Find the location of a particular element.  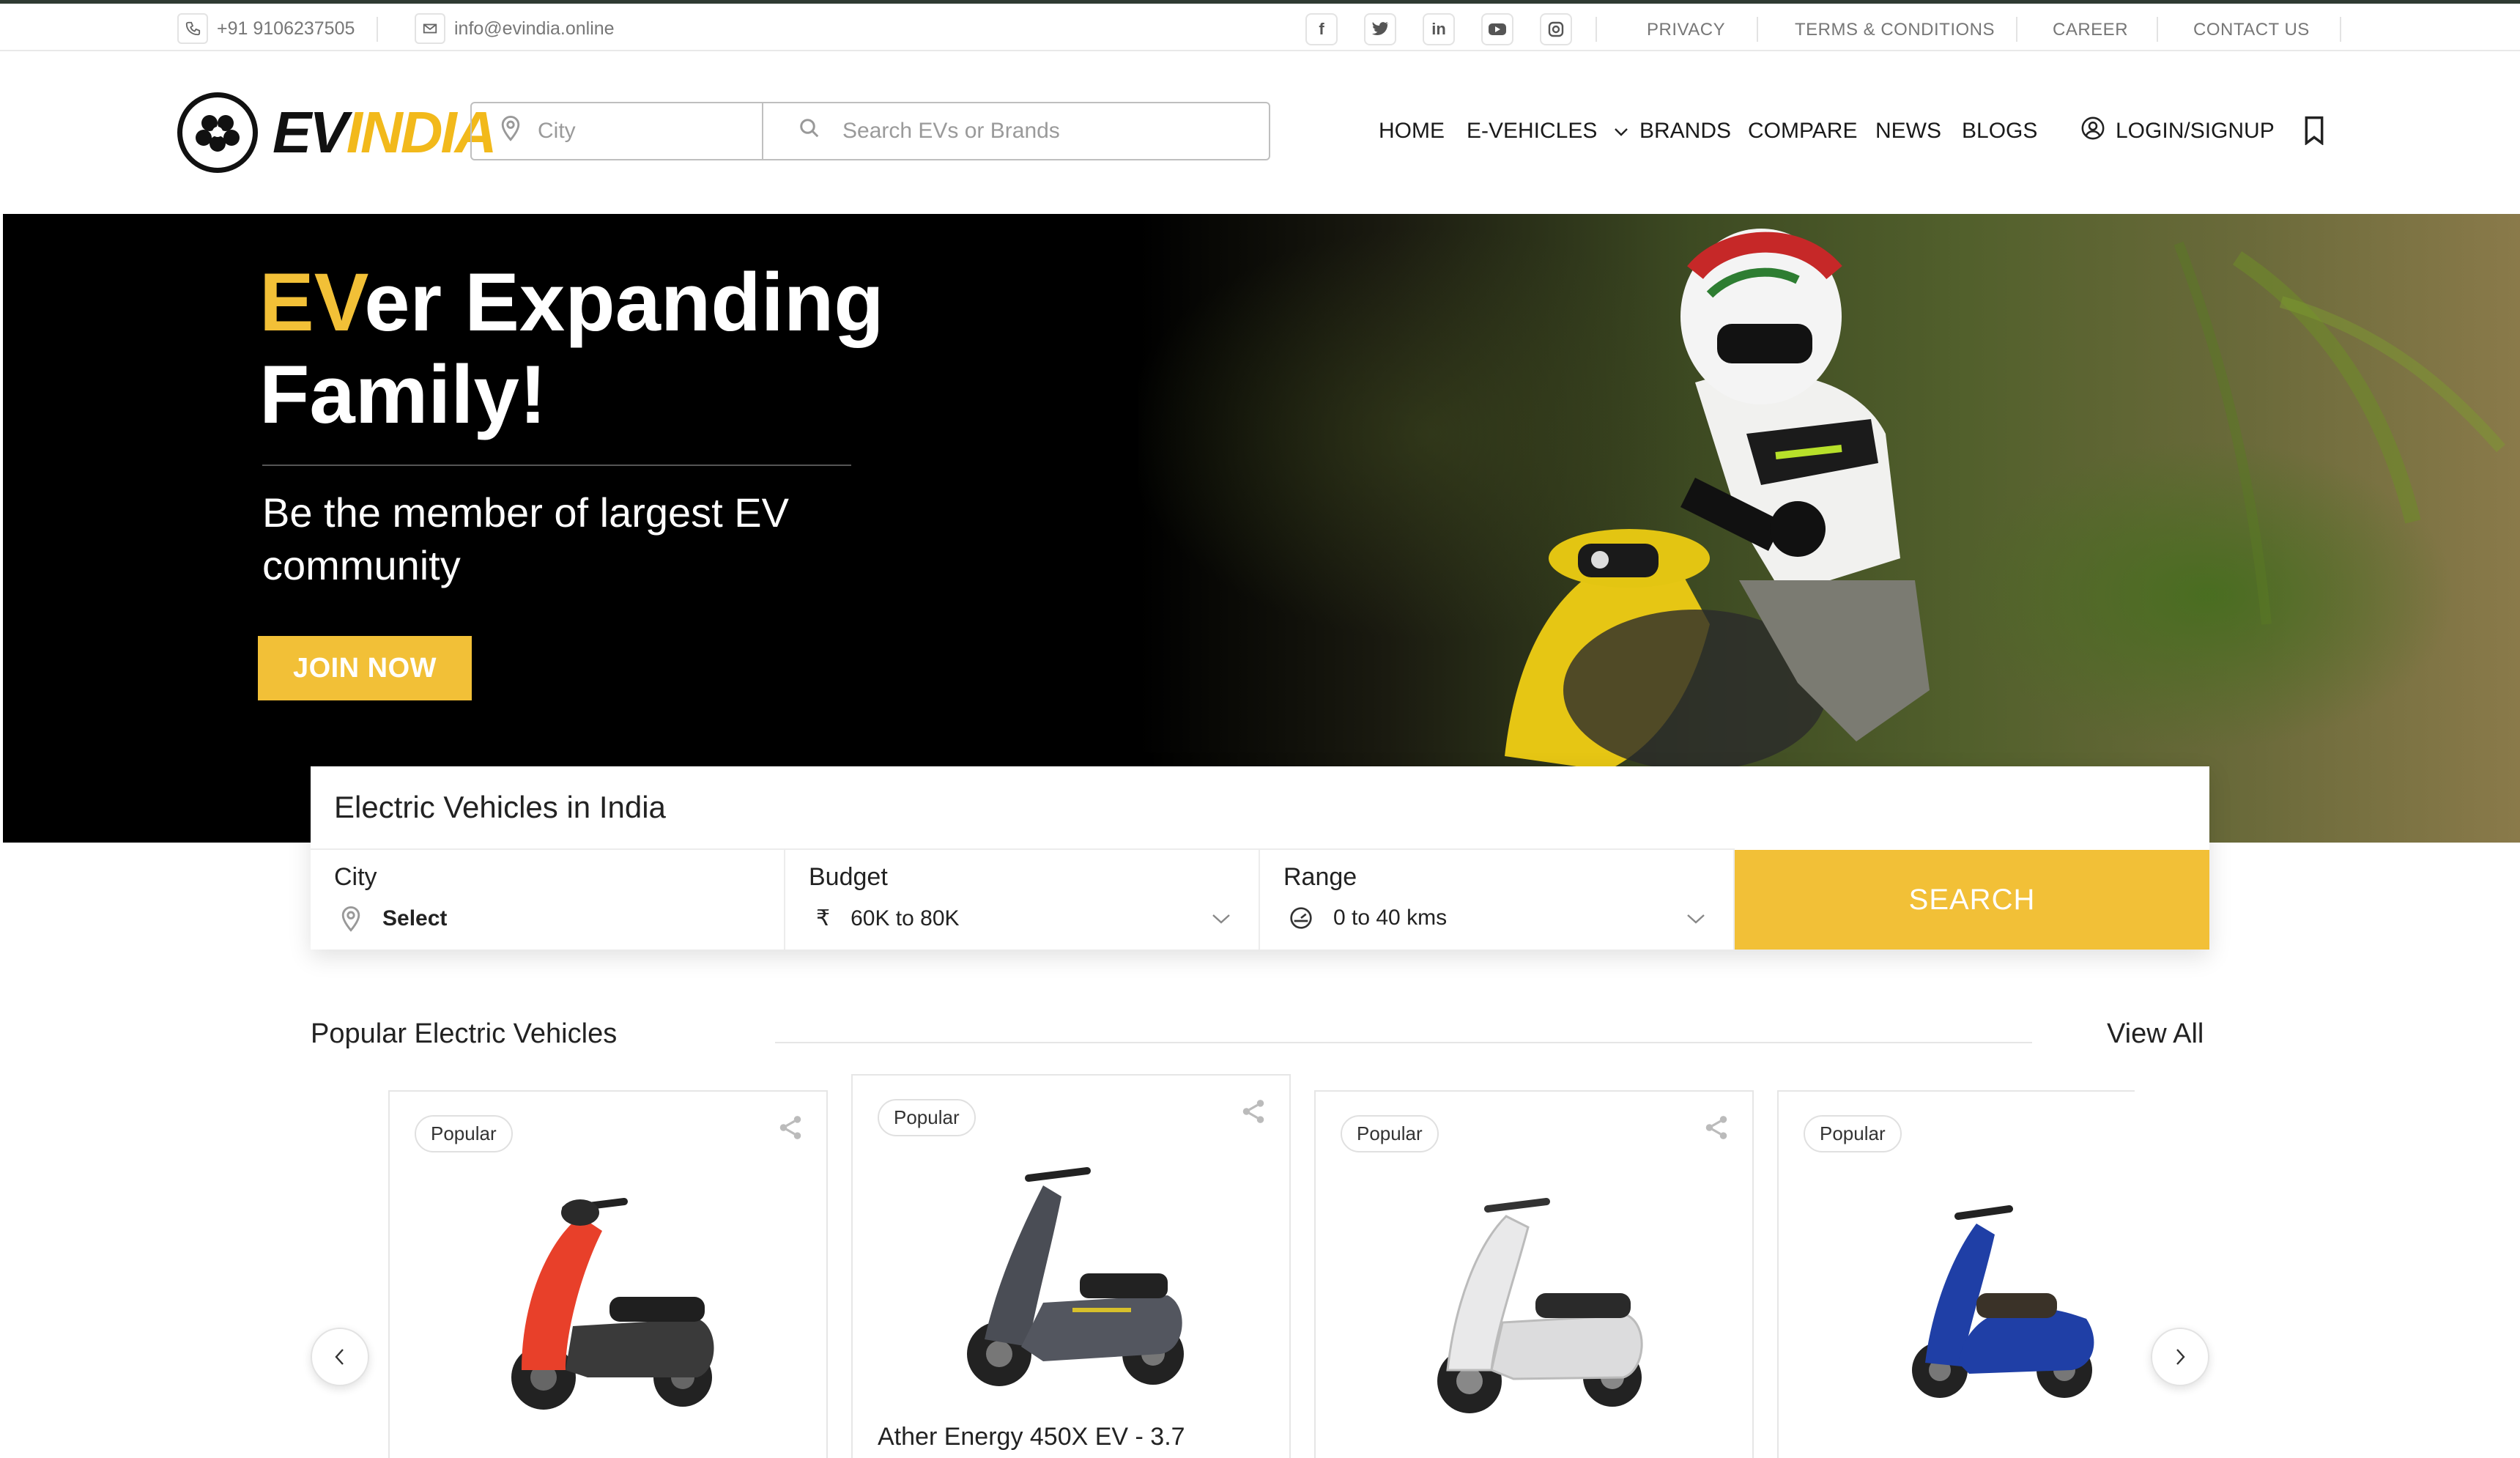

section-divider is located at coordinates (1403, 1042).